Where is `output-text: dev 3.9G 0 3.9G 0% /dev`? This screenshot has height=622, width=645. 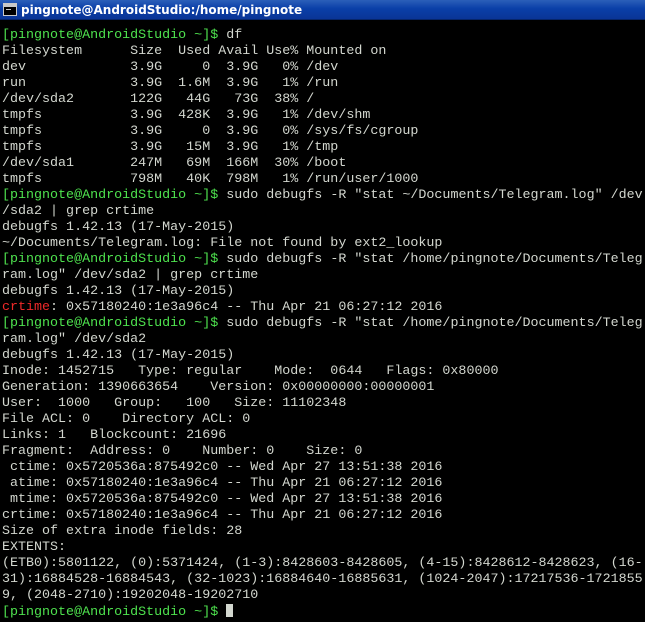
output-text: dev 3.9G 0 3.9G 0% /dev is located at coordinates (170, 67).